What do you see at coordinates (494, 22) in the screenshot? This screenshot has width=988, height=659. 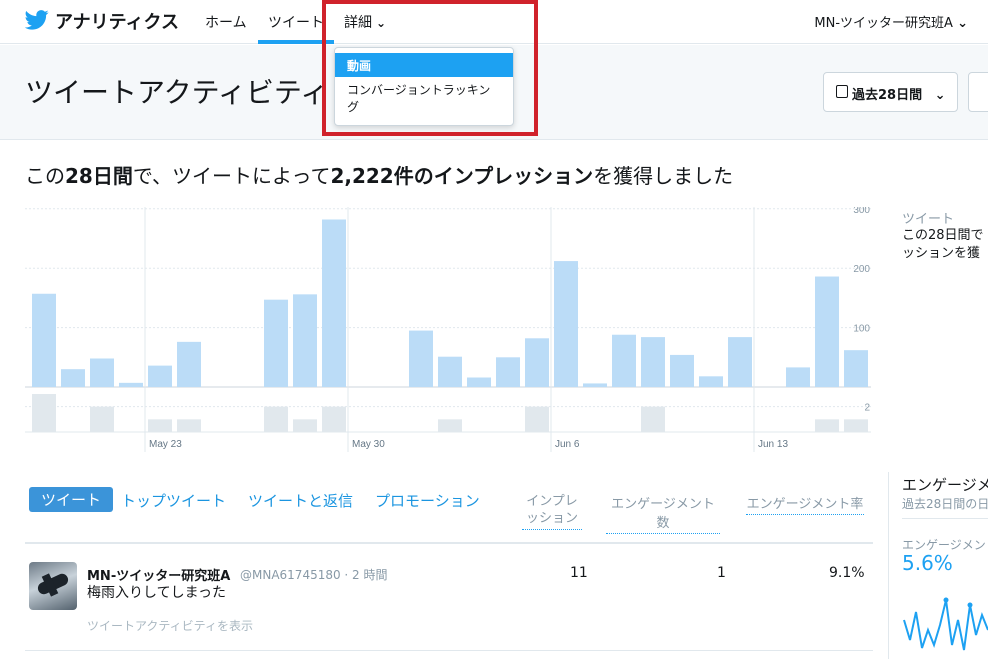 I see `top-nav: アナリティクス ホーム ツイート 詳細 ⌄ MN-ツイッター研究班A ⌄` at bounding box center [494, 22].